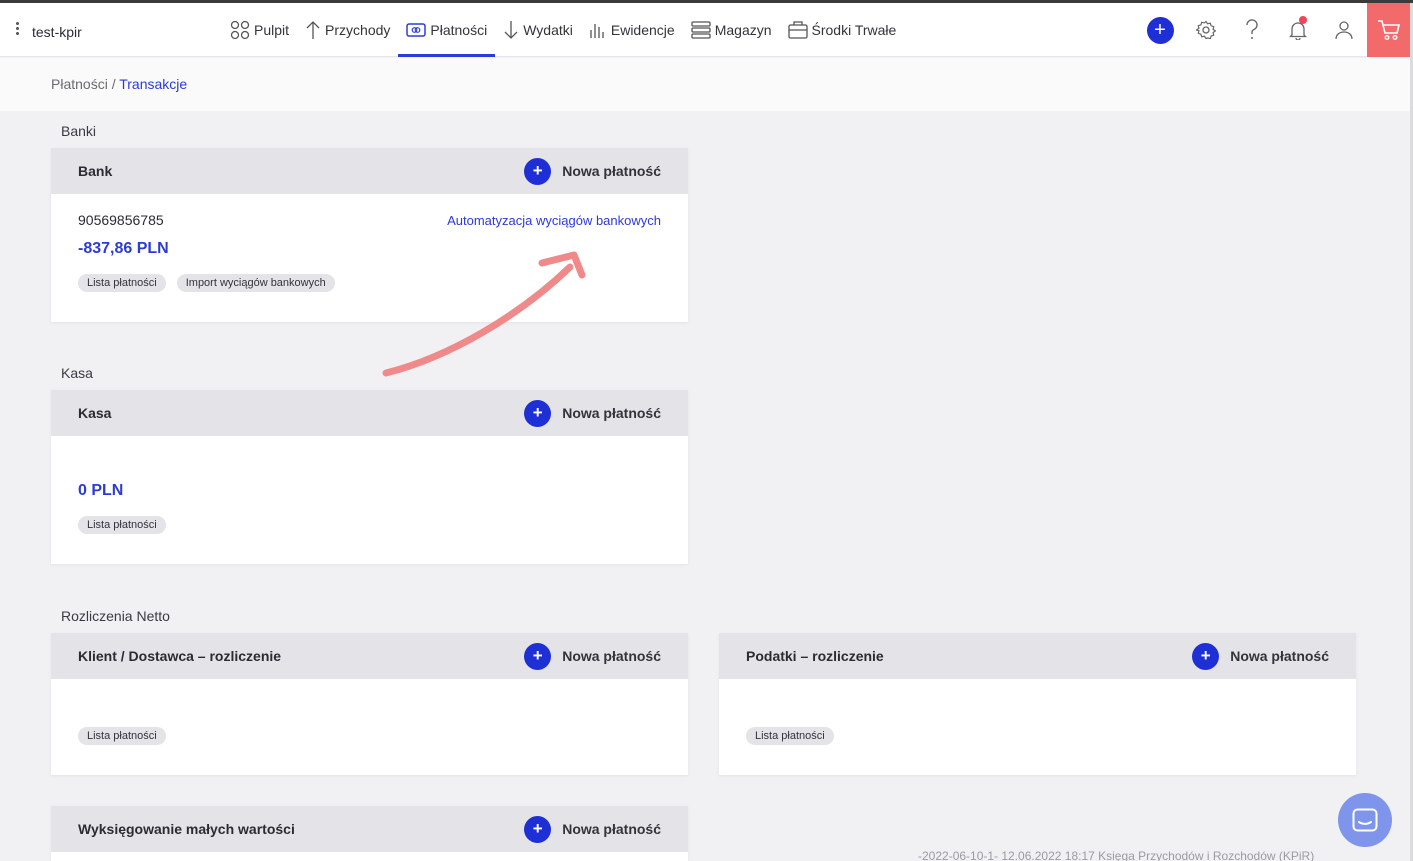 Image resolution: width=1413 pixels, height=861 pixels. What do you see at coordinates (95, 413) in the screenshot?
I see `card-title: Kasa` at bounding box center [95, 413].